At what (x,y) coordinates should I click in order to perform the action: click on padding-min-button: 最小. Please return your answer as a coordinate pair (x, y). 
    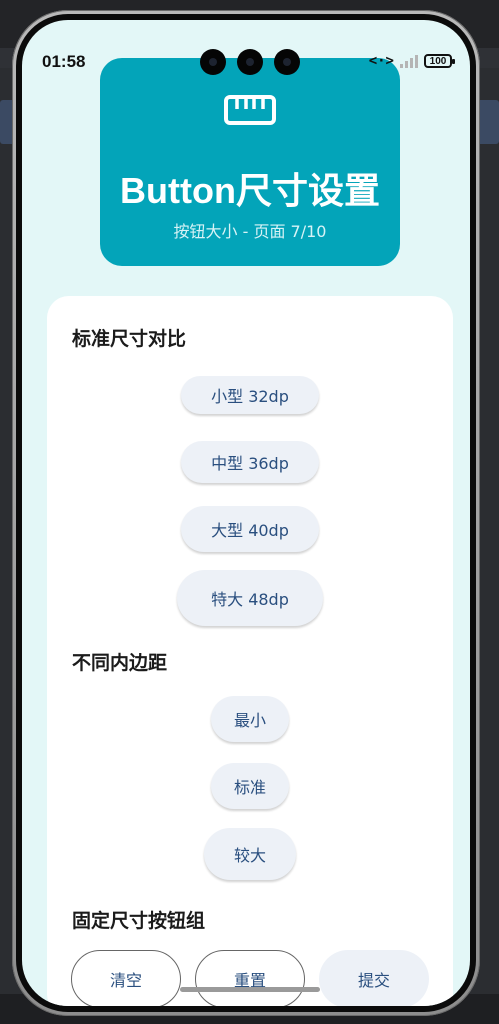
    Looking at the image, I should click on (250, 719).